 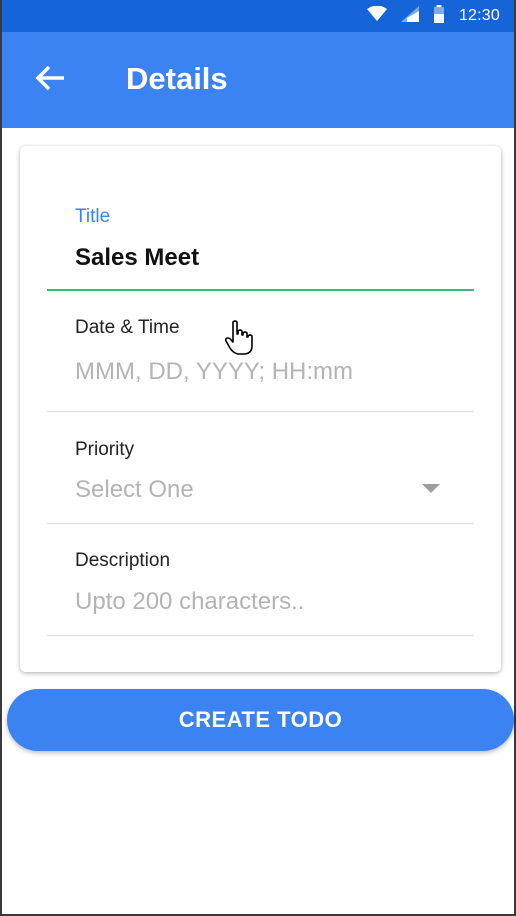 I want to click on priority-select: Select One, so click(x=134, y=490).